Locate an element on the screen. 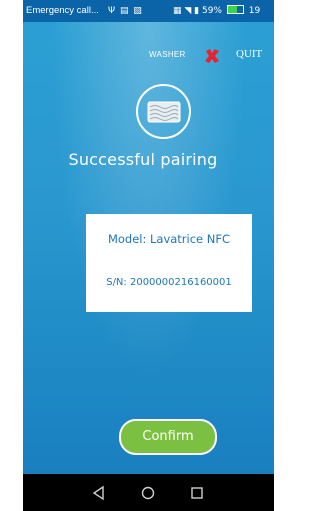  status-right-group: ▦ ◥ ▮ 59% 19 is located at coordinates (216, 11).